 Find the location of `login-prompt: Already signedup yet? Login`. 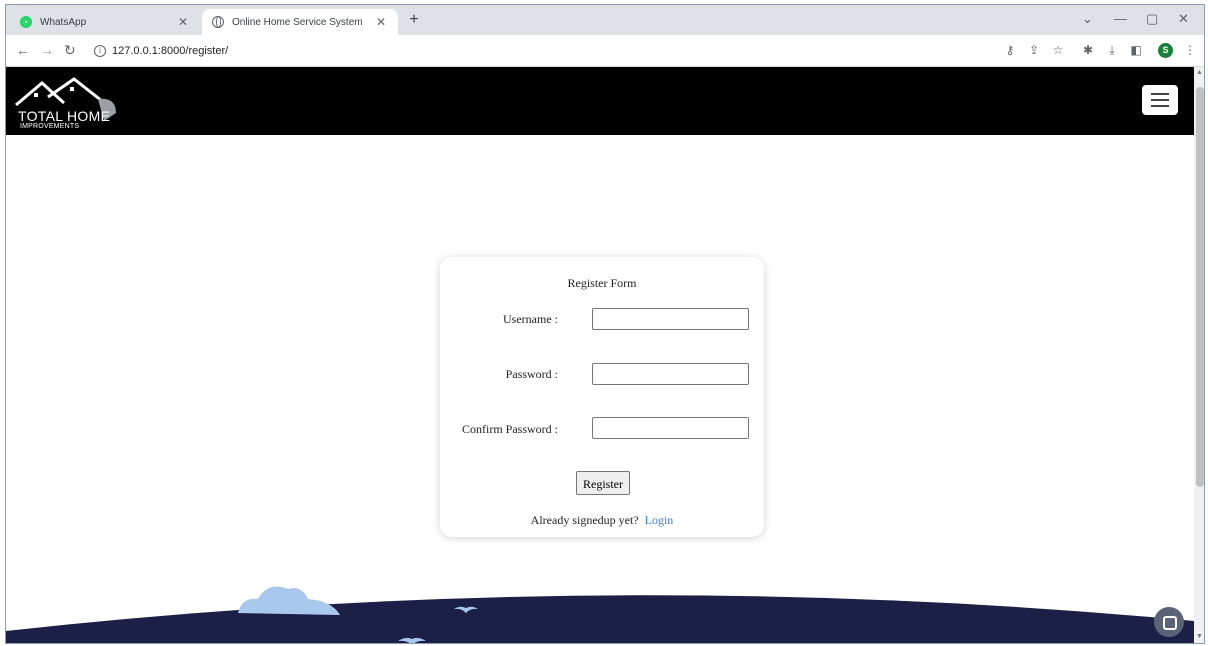

login-prompt: Already signedup yet? Login is located at coordinates (602, 520).